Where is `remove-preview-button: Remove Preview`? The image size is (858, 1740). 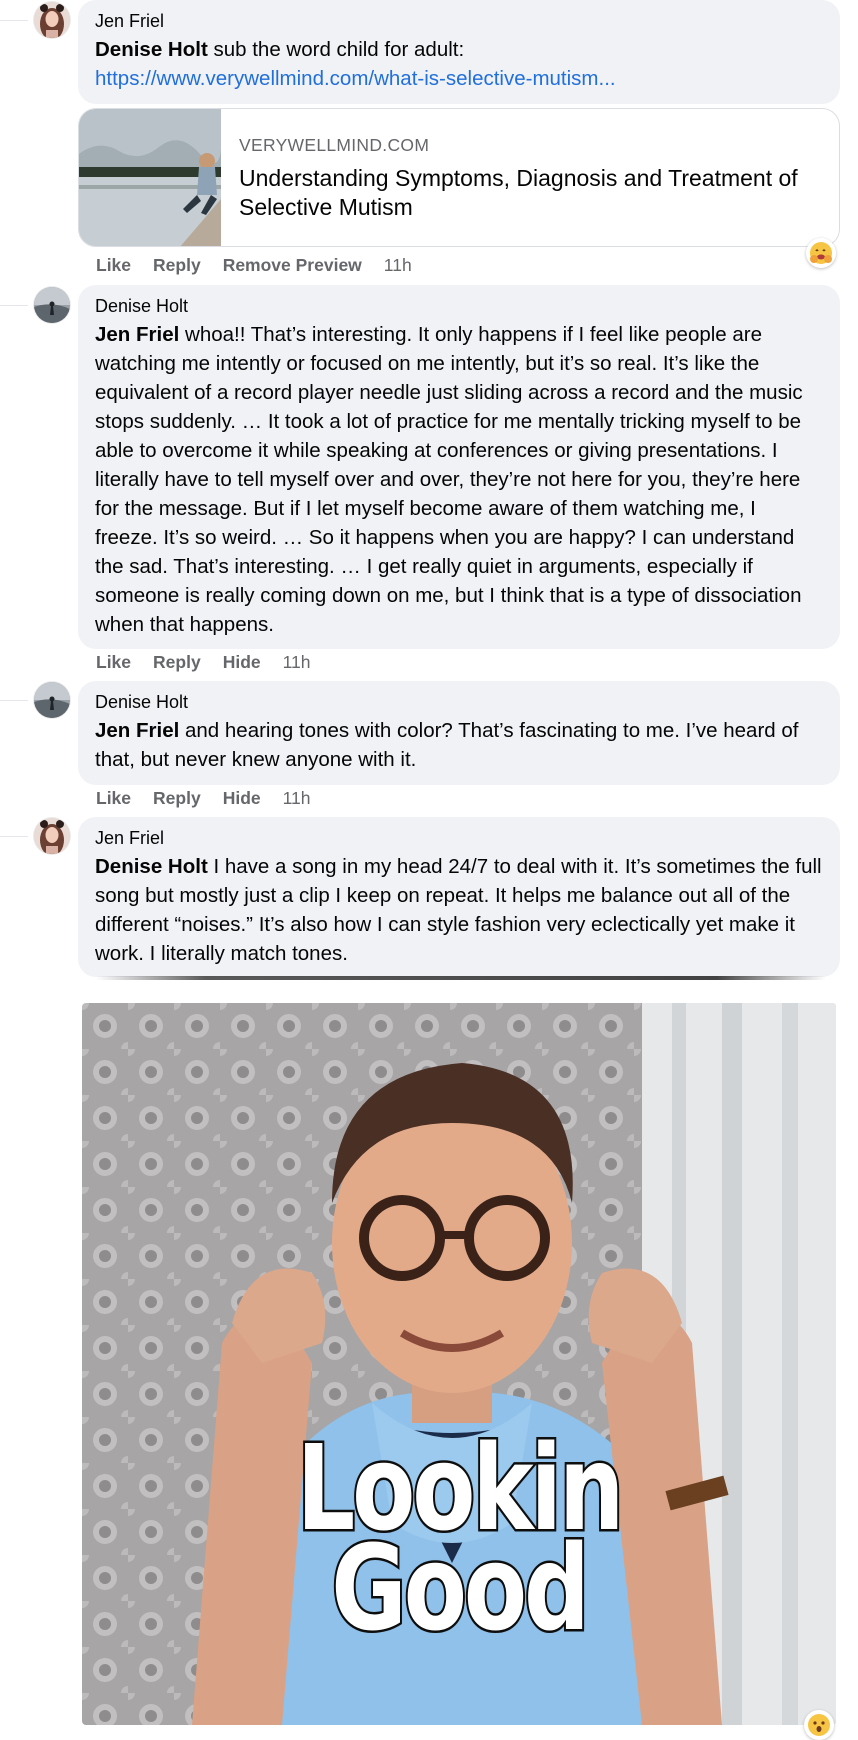 remove-preview-button: Remove Preview is located at coordinates (292, 265).